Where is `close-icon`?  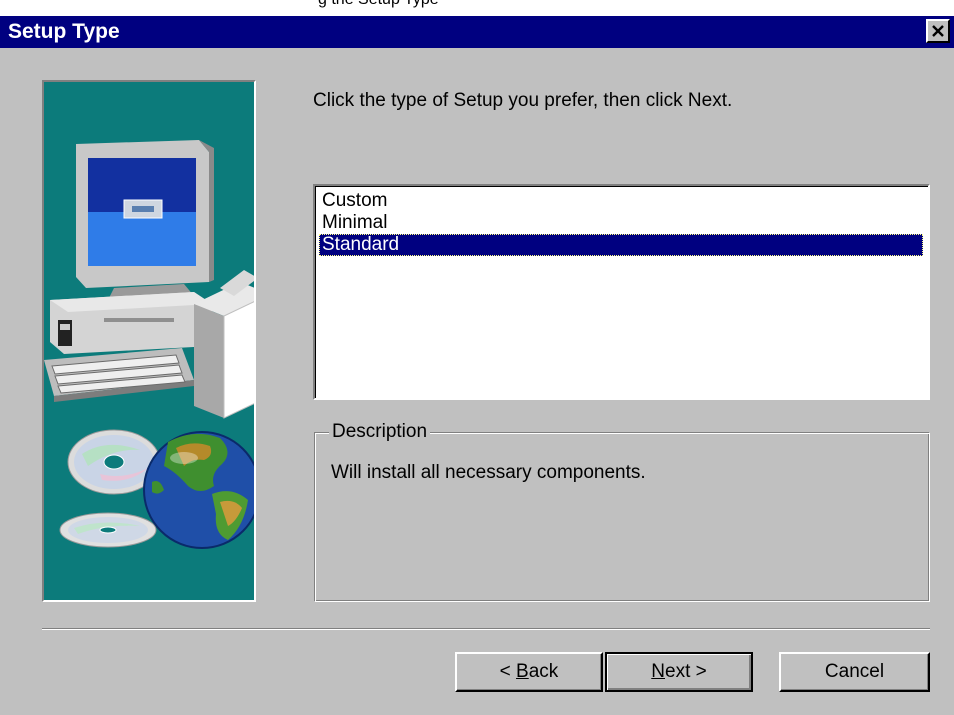 close-icon is located at coordinates (938, 31).